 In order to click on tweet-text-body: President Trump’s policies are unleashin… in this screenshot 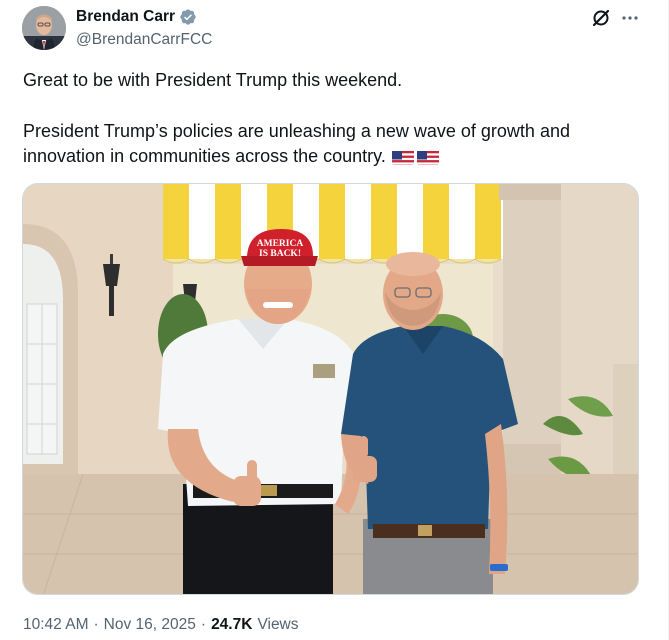, I will do `click(296, 143)`.